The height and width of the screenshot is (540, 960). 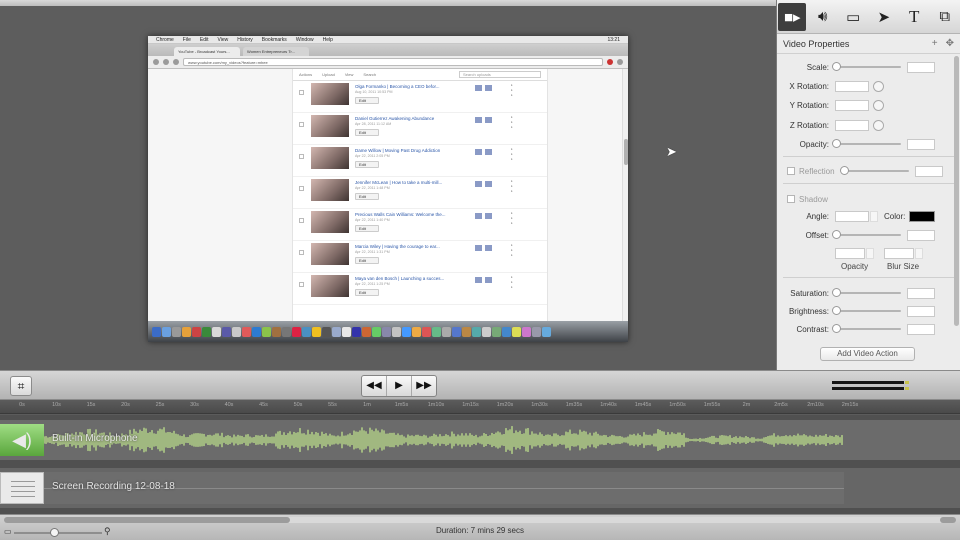 I want to click on rewind-button: ◀◀, so click(x=374, y=386).